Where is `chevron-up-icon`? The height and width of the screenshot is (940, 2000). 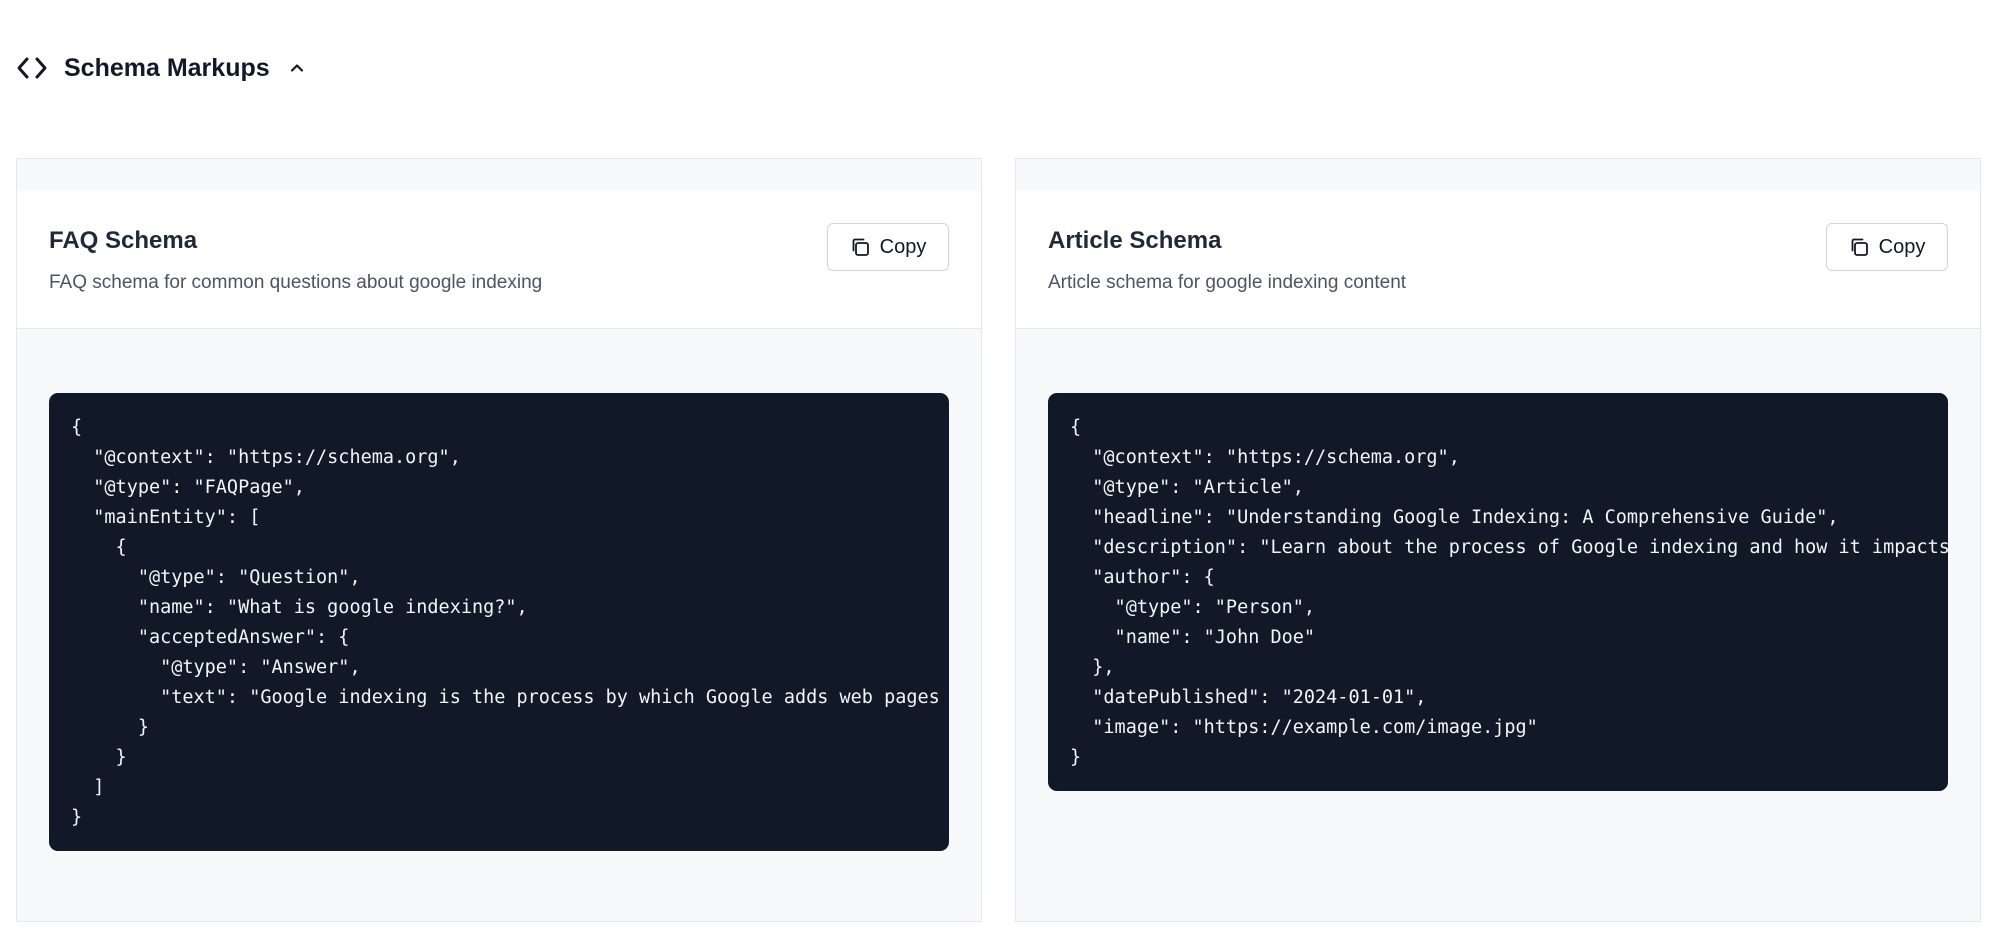 chevron-up-icon is located at coordinates (297, 68).